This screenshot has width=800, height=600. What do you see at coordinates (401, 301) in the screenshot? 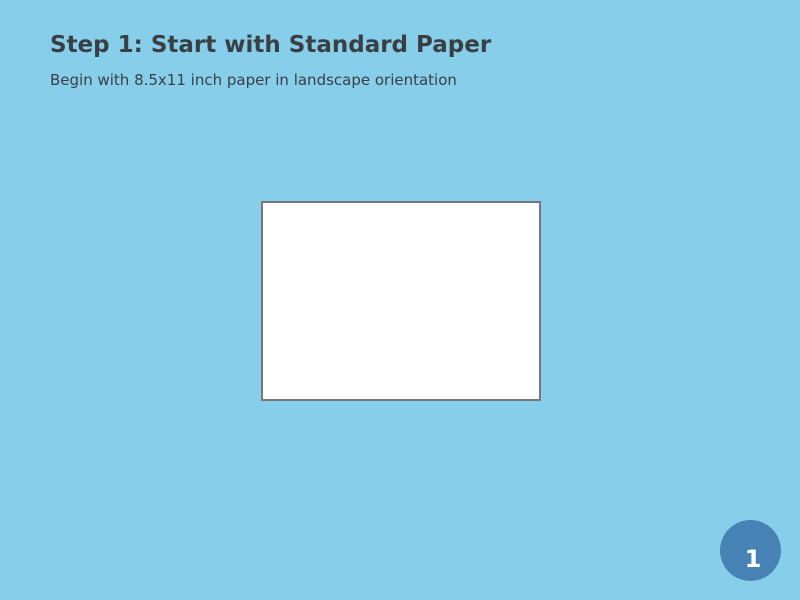
I see `paper-sheet` at bounding box center [401, 301].